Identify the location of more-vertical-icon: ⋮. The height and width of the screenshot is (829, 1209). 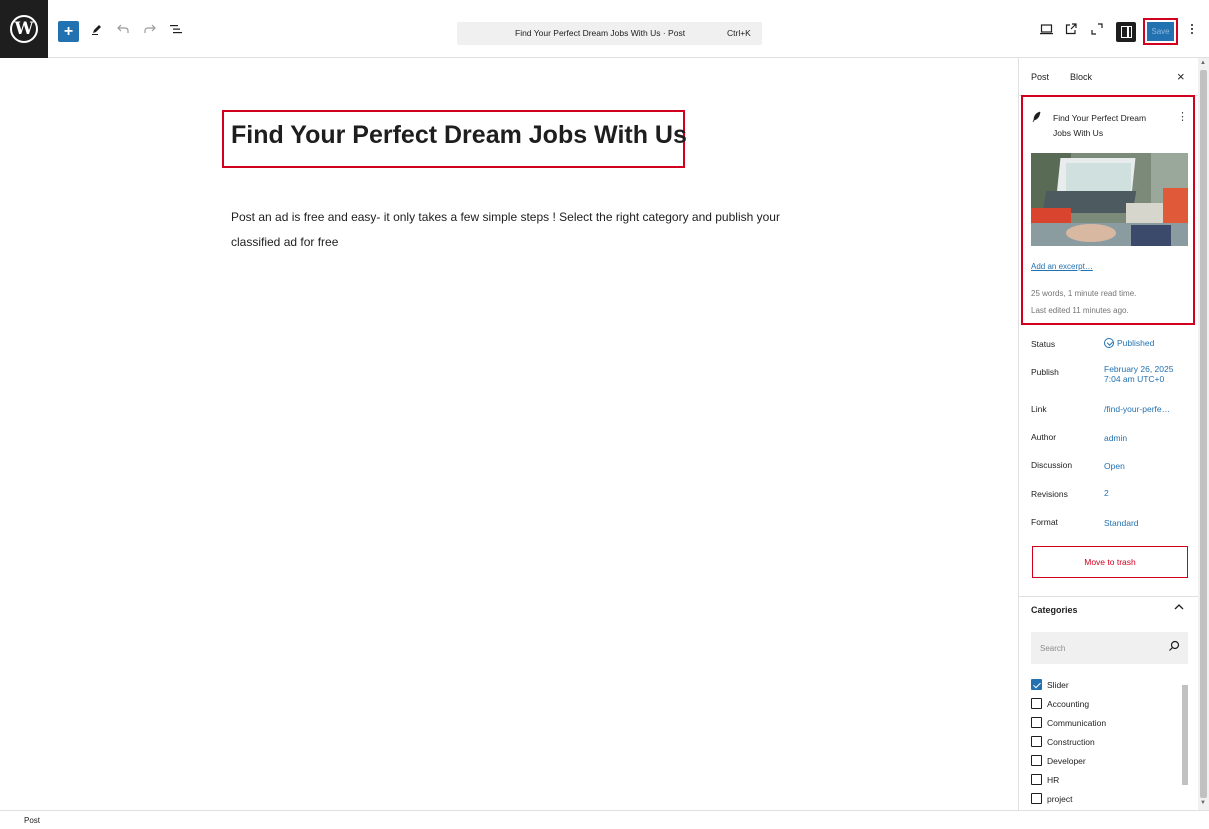
(1182, 116).